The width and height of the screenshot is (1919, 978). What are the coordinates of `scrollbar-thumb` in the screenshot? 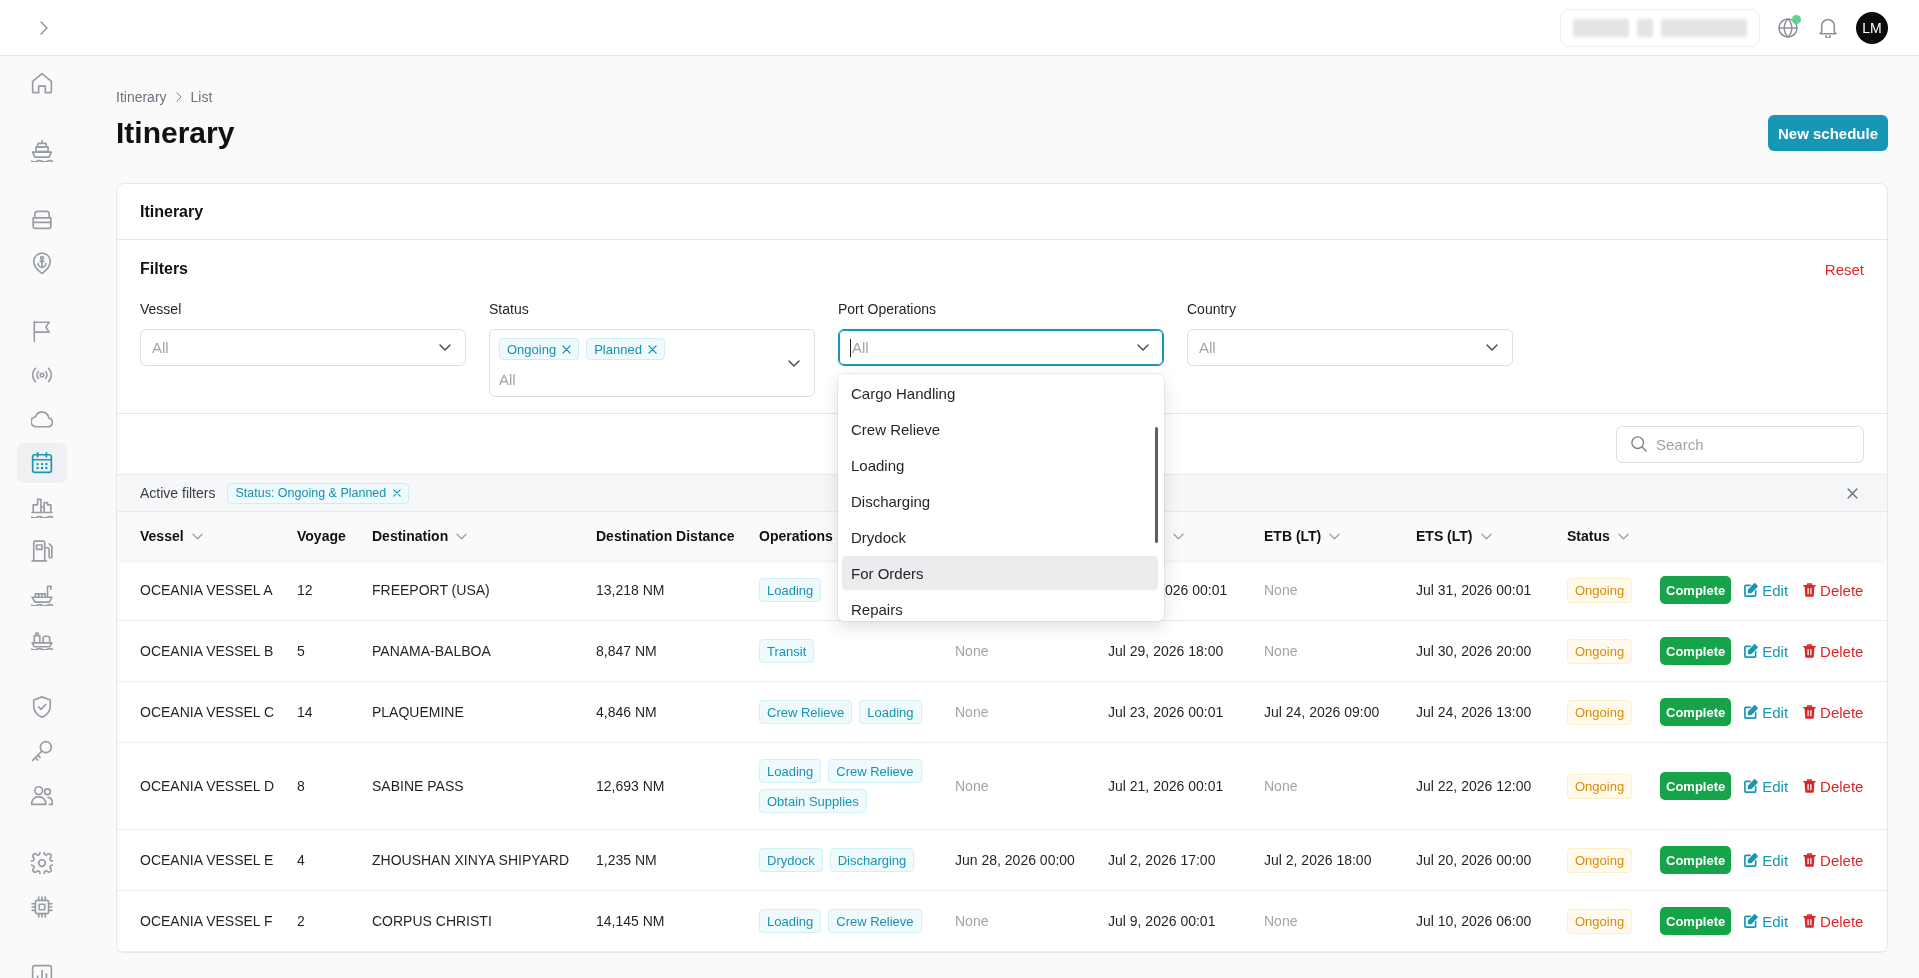 It's located at (1156, 485).